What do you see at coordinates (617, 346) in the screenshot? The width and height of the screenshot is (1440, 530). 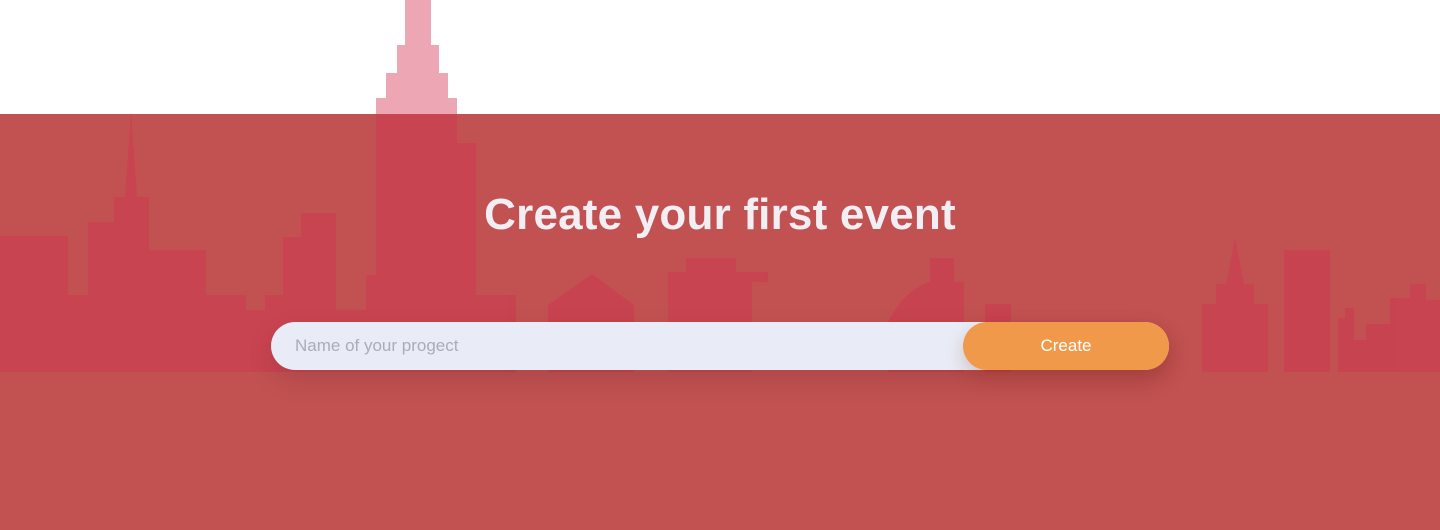 I see `project-name-input` at bounding box center [617, 346].